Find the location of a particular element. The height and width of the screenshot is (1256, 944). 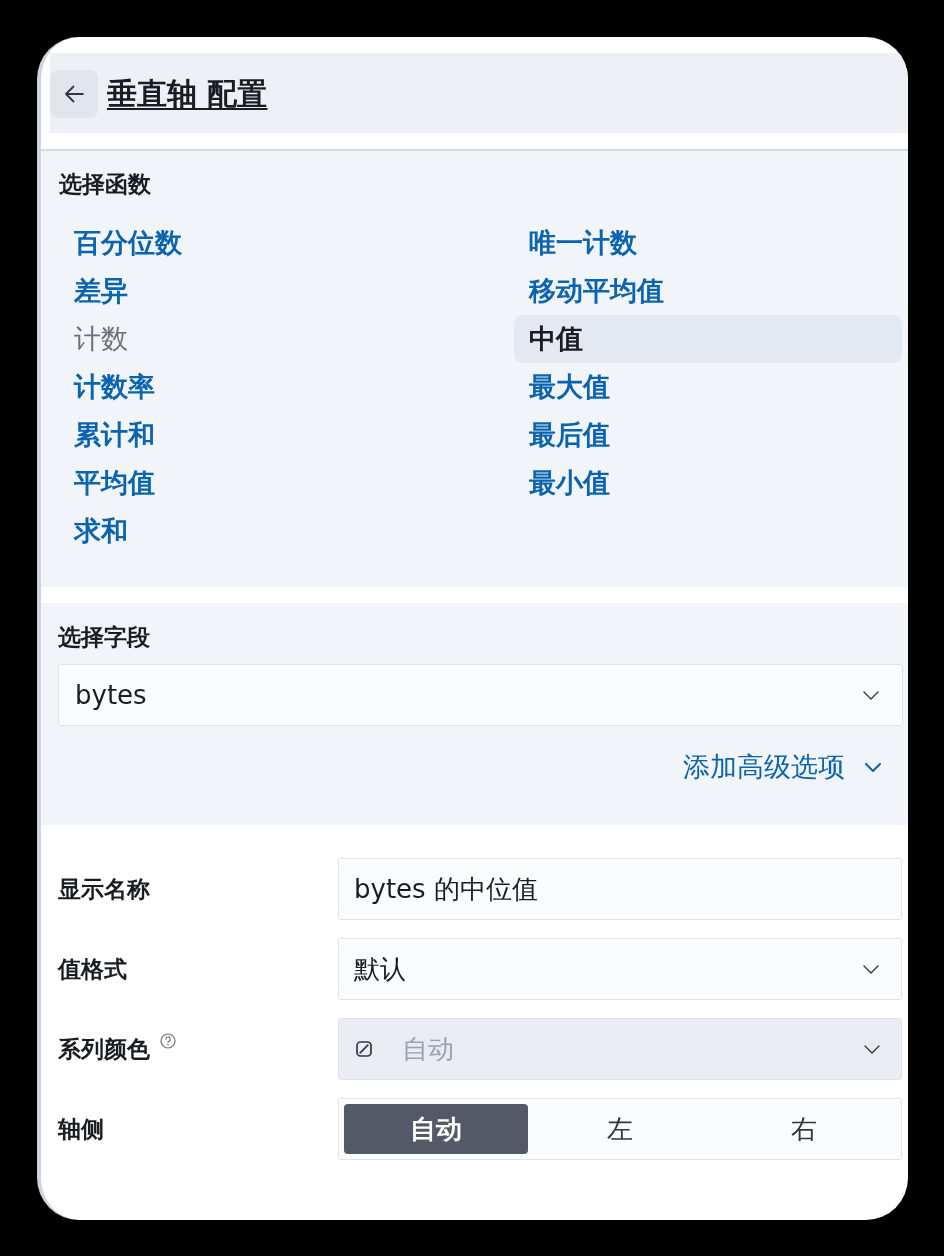

section-label: 选择函数 is located at coordinates (105, 184).